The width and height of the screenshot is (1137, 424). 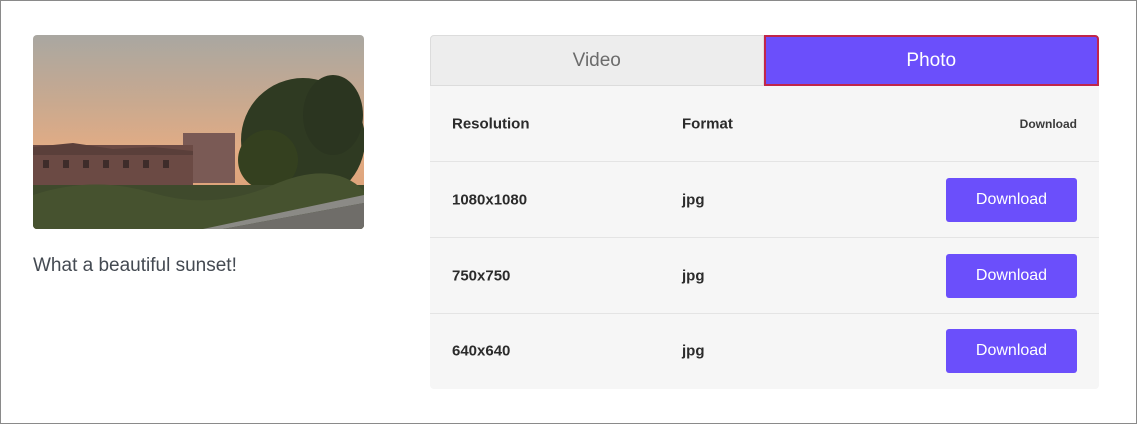 I want to click on row-resolution: 1080x1080, so click(x=490, y=199).